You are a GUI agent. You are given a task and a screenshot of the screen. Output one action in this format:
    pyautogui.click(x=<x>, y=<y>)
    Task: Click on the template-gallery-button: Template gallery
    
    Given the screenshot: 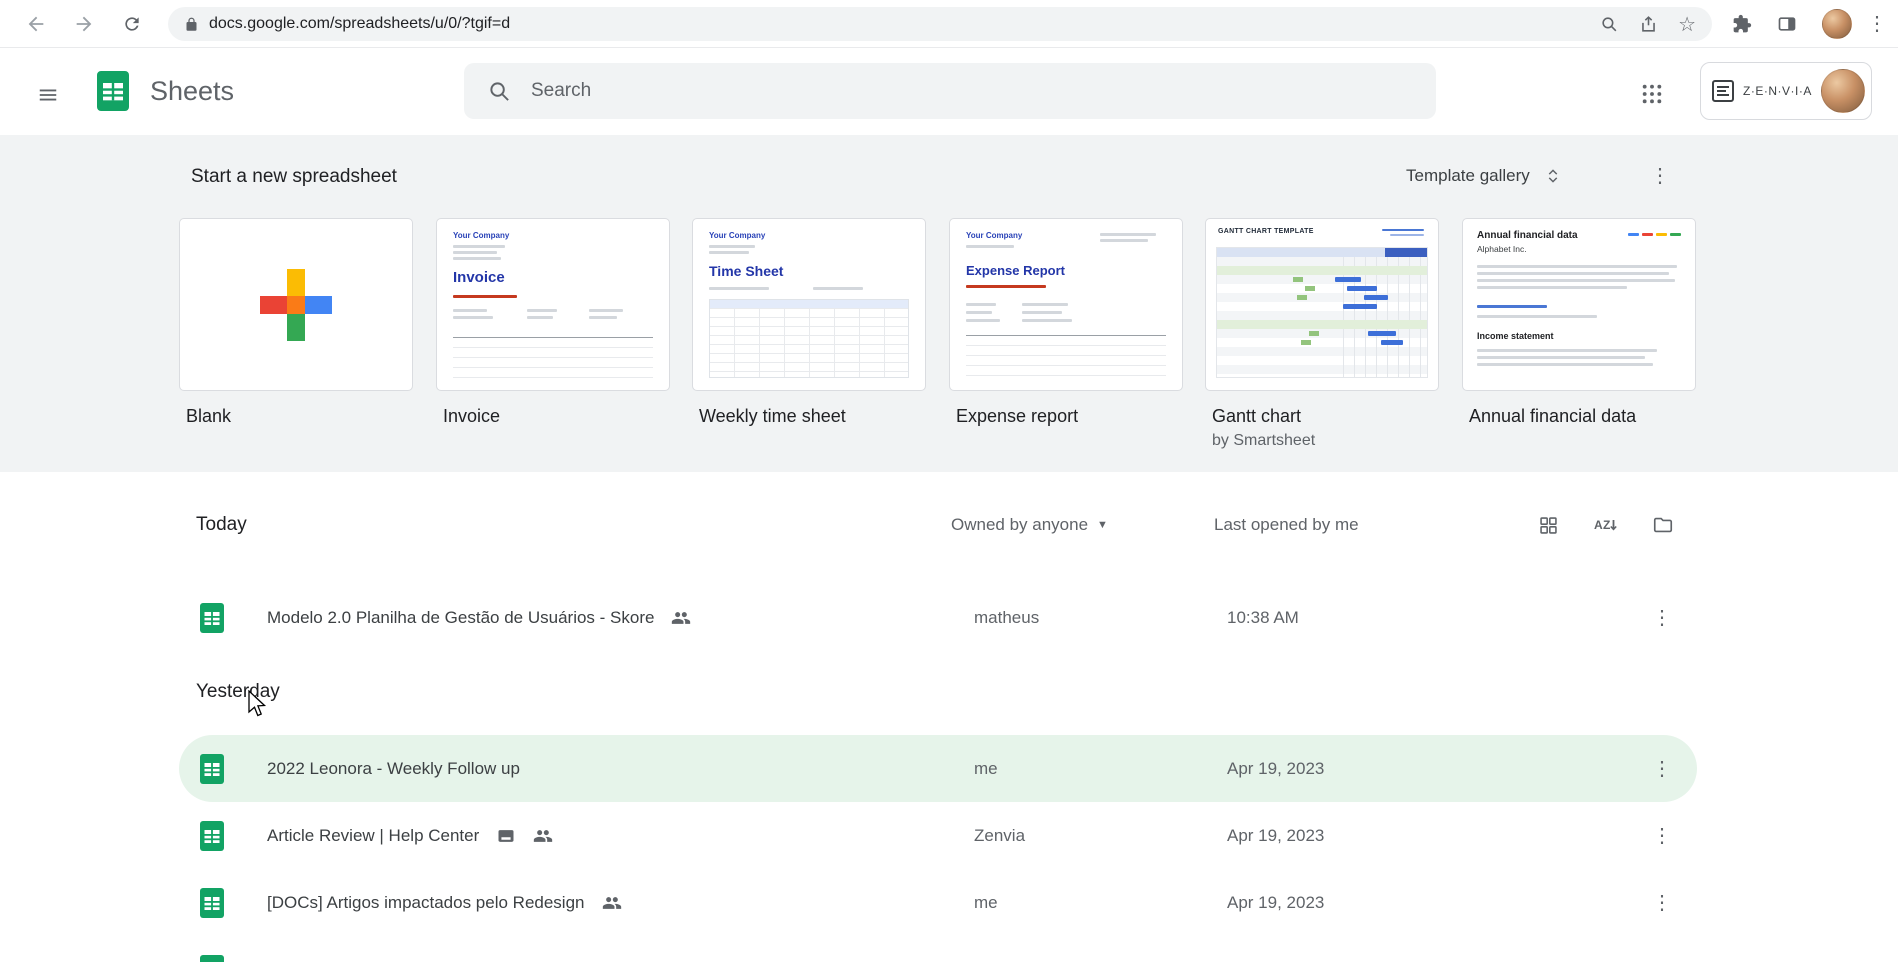 What is the action you would take?
    pyautogui.click(x=1484, y=176)
    